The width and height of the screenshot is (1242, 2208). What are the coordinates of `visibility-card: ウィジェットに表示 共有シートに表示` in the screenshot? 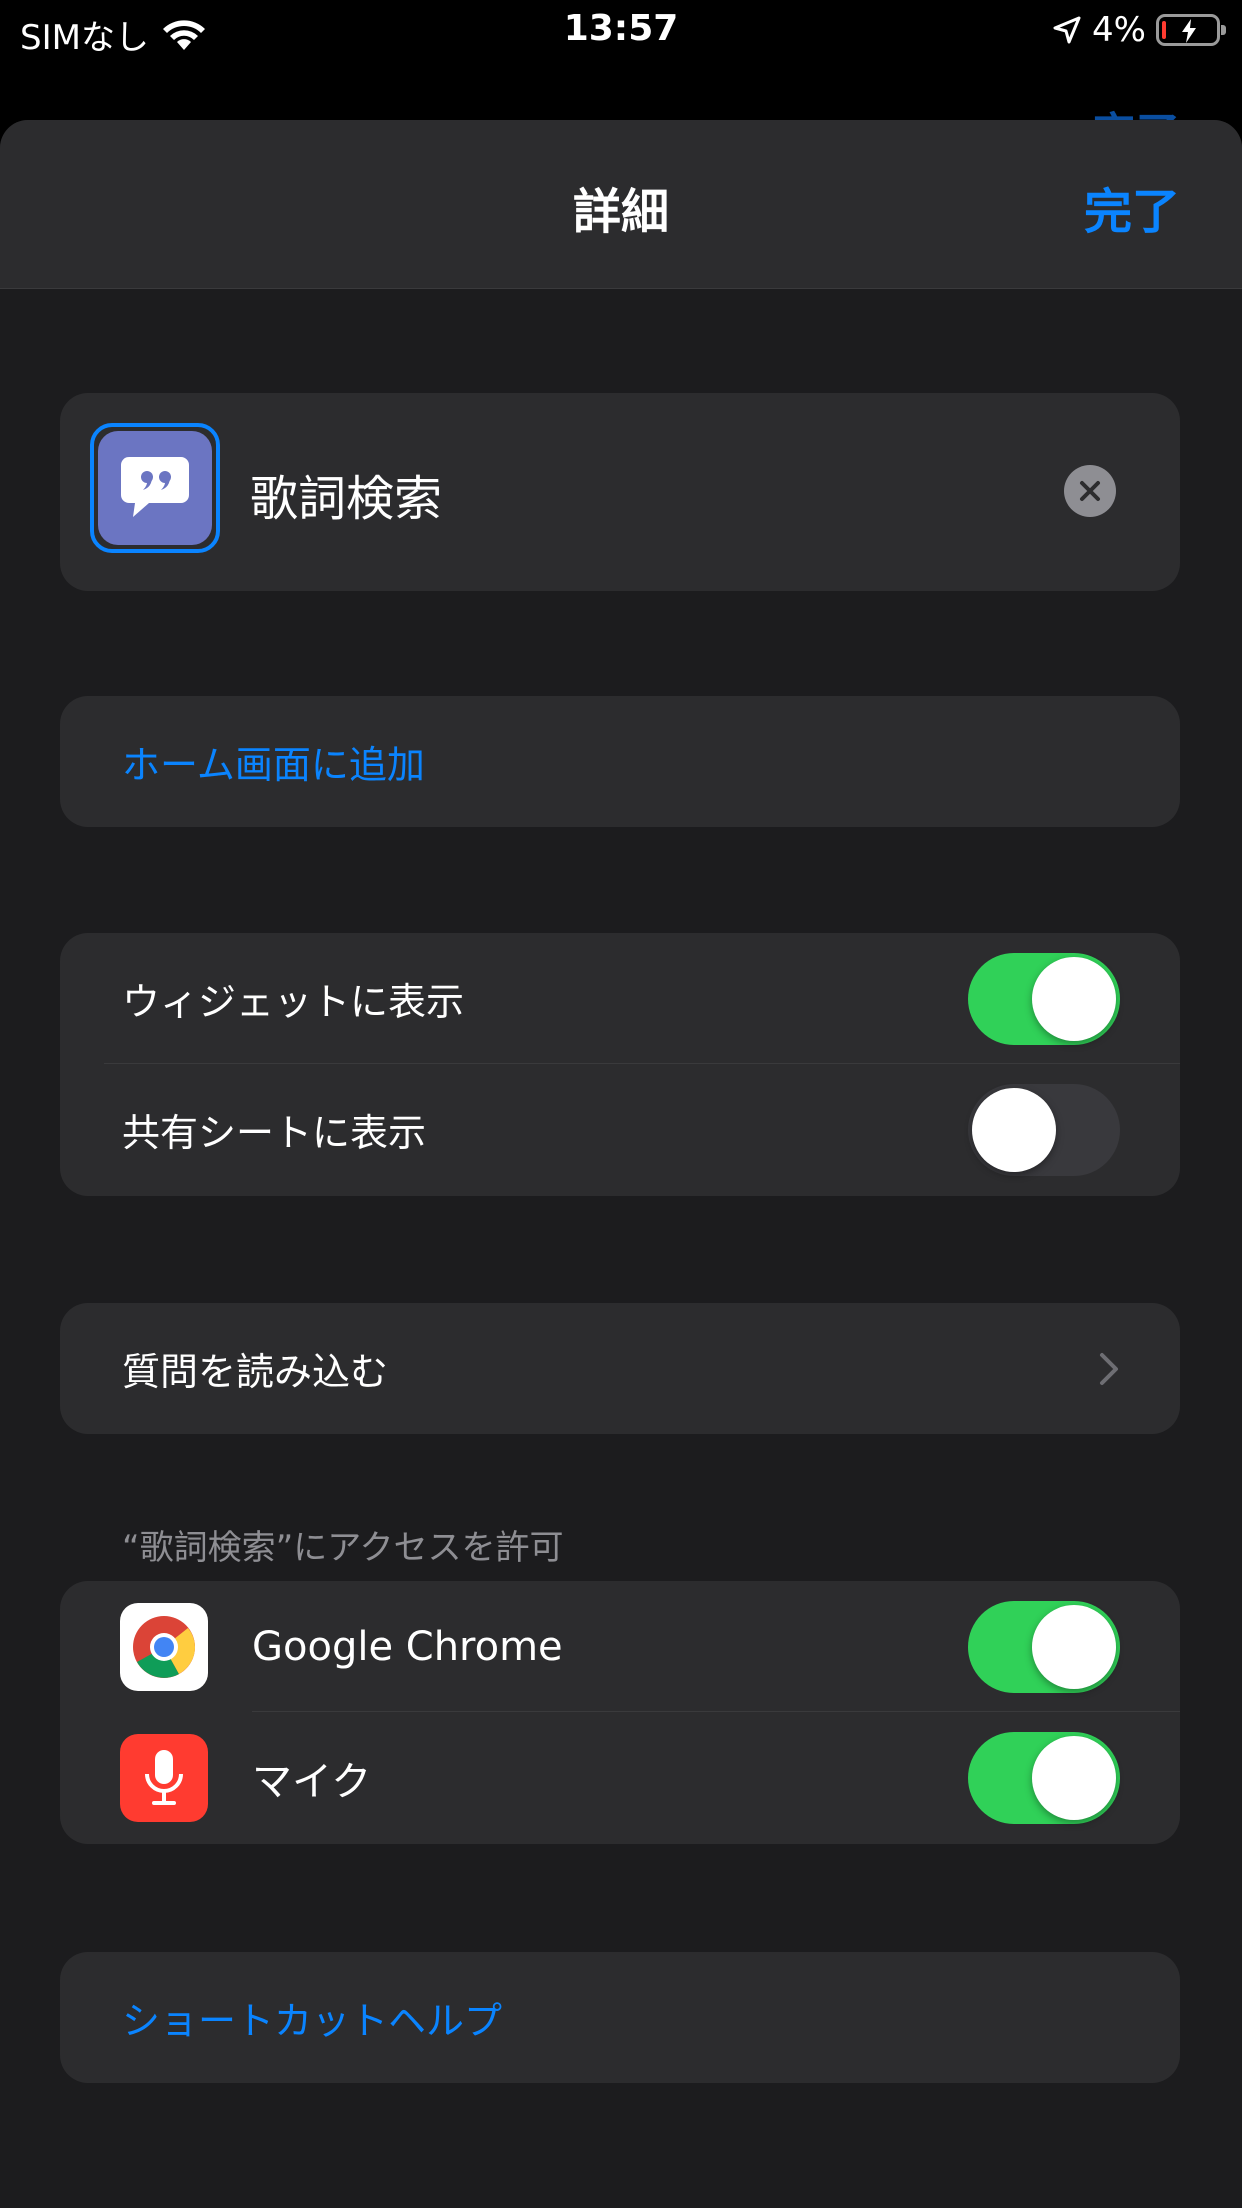 It's located at (620, 1064).